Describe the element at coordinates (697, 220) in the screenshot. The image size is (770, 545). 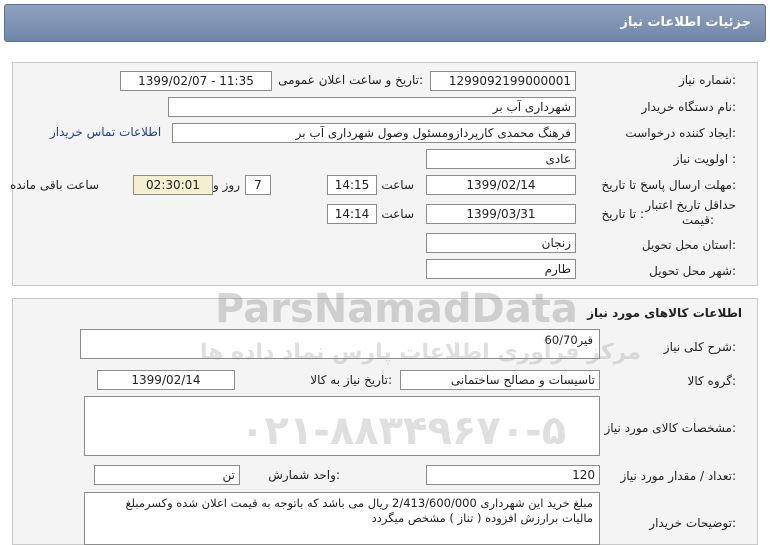
I see `validity-label-line2: قیمت:` at that location.